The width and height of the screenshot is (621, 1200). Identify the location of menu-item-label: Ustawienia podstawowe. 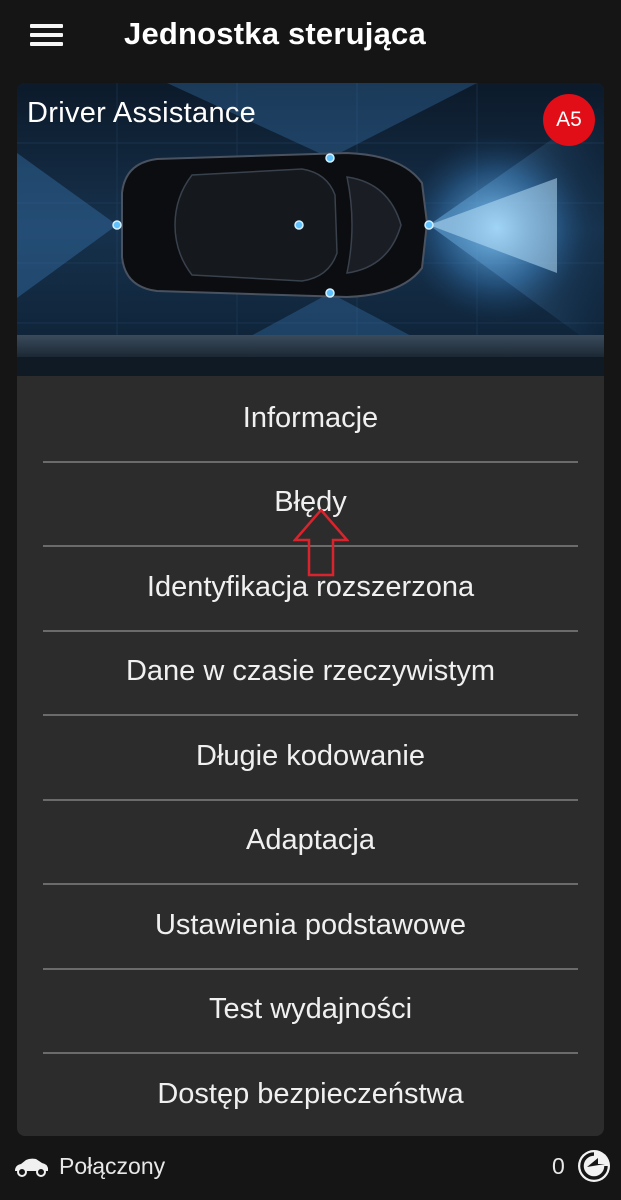
(310, 924).